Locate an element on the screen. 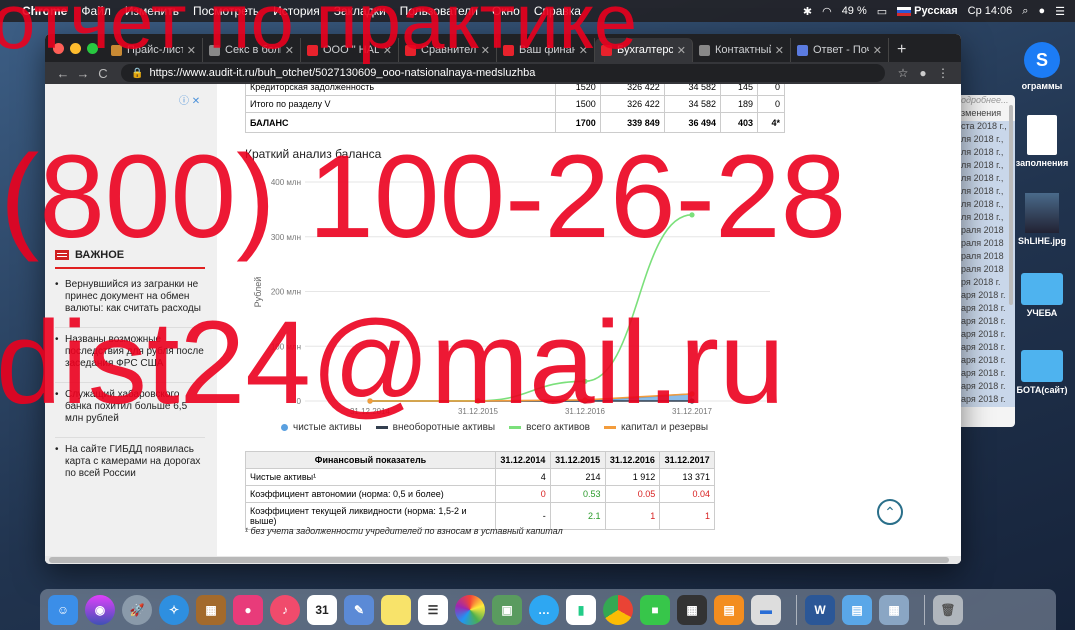 The height and width of the screenshot is (630, 1075). horizontal-scrollbar is located at coordinates (503, 560).